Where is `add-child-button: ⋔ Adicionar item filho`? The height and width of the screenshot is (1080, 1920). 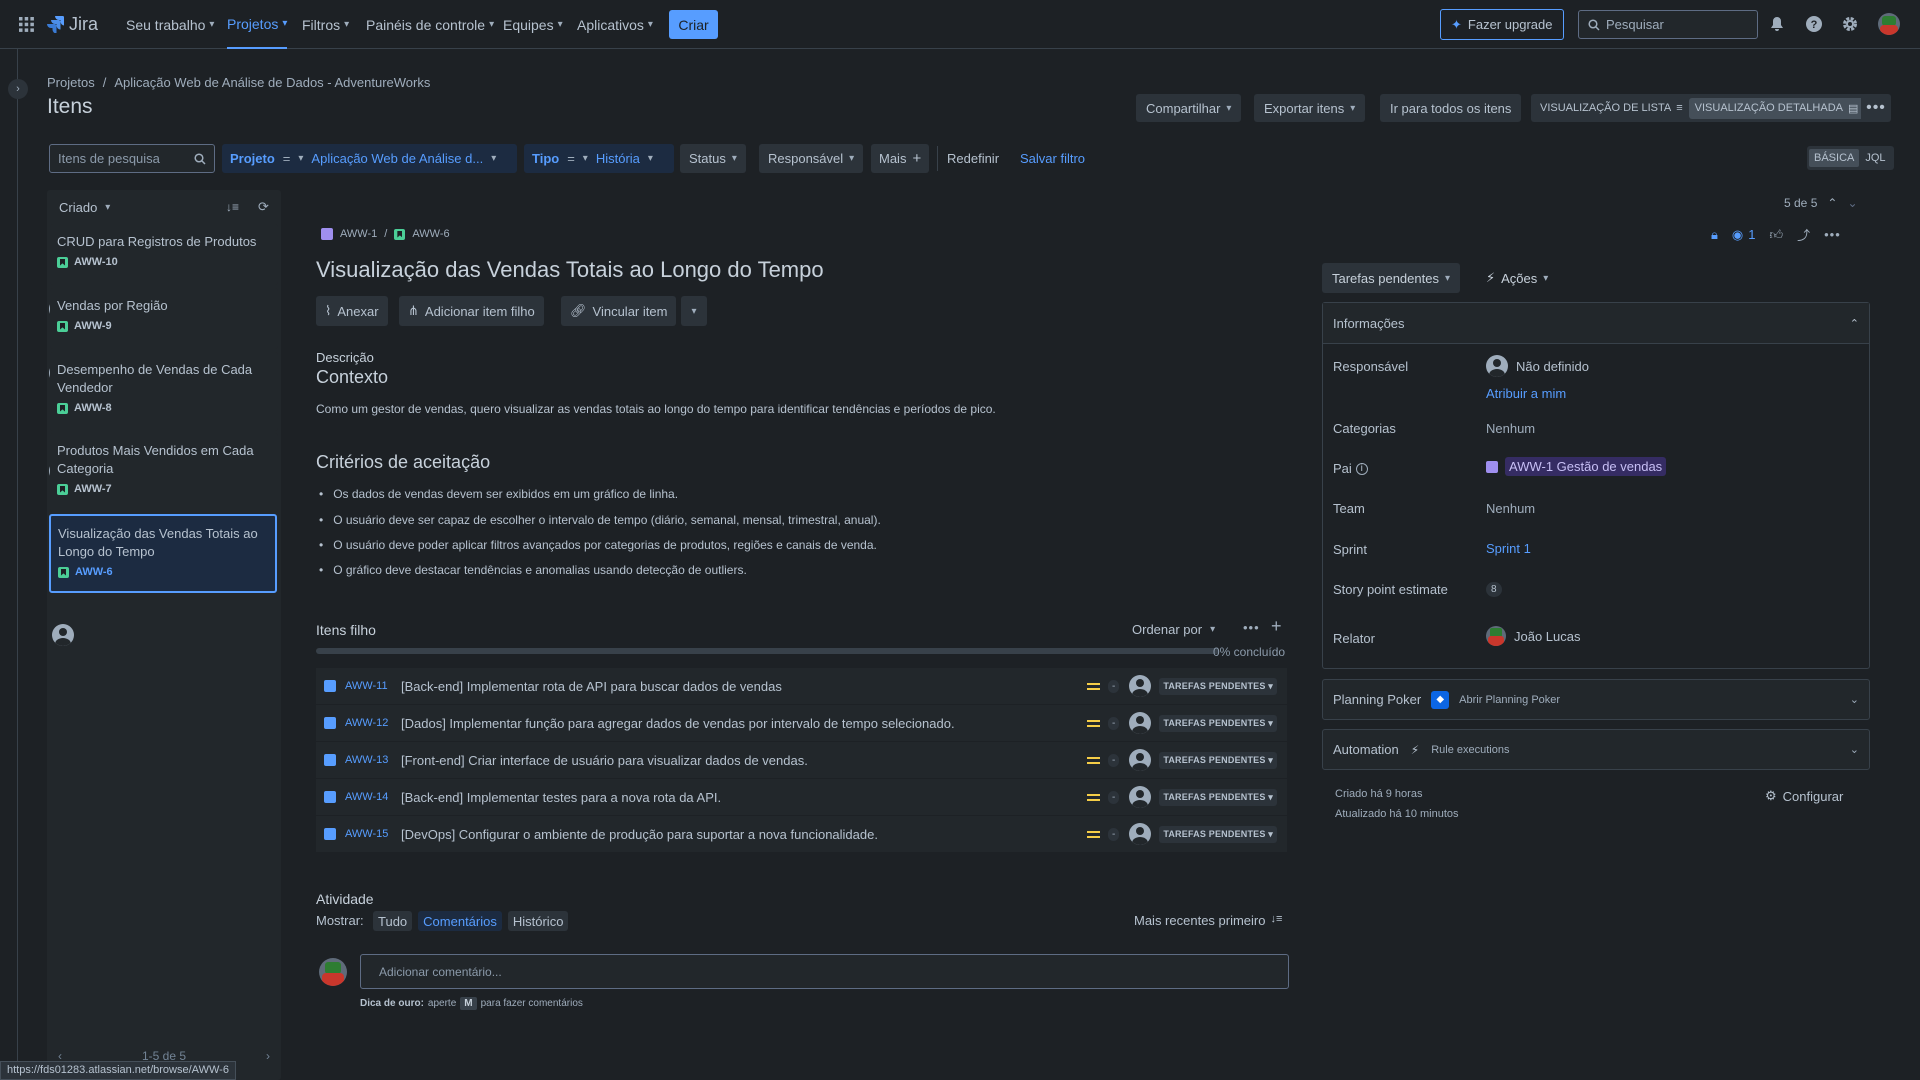 add-child-button: ⋔ Adicionar item filho is located at coordinates (471, 311).